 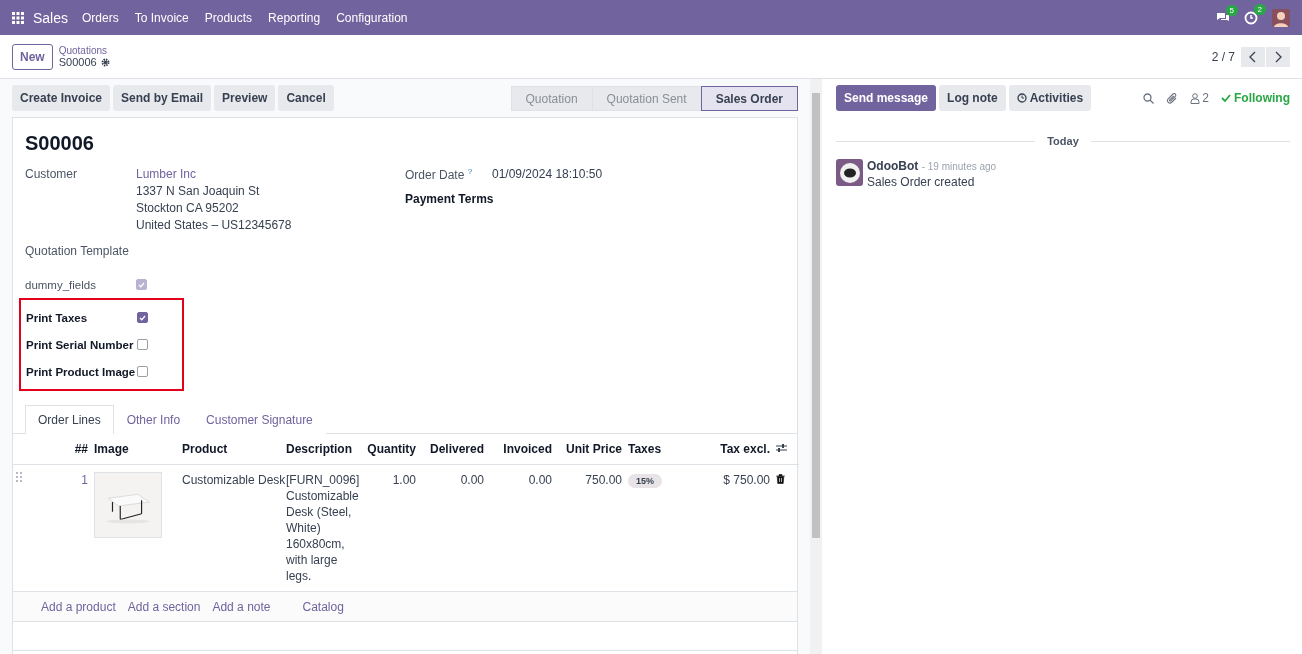 I want to click on next-button, so click(x=1278, y=56).